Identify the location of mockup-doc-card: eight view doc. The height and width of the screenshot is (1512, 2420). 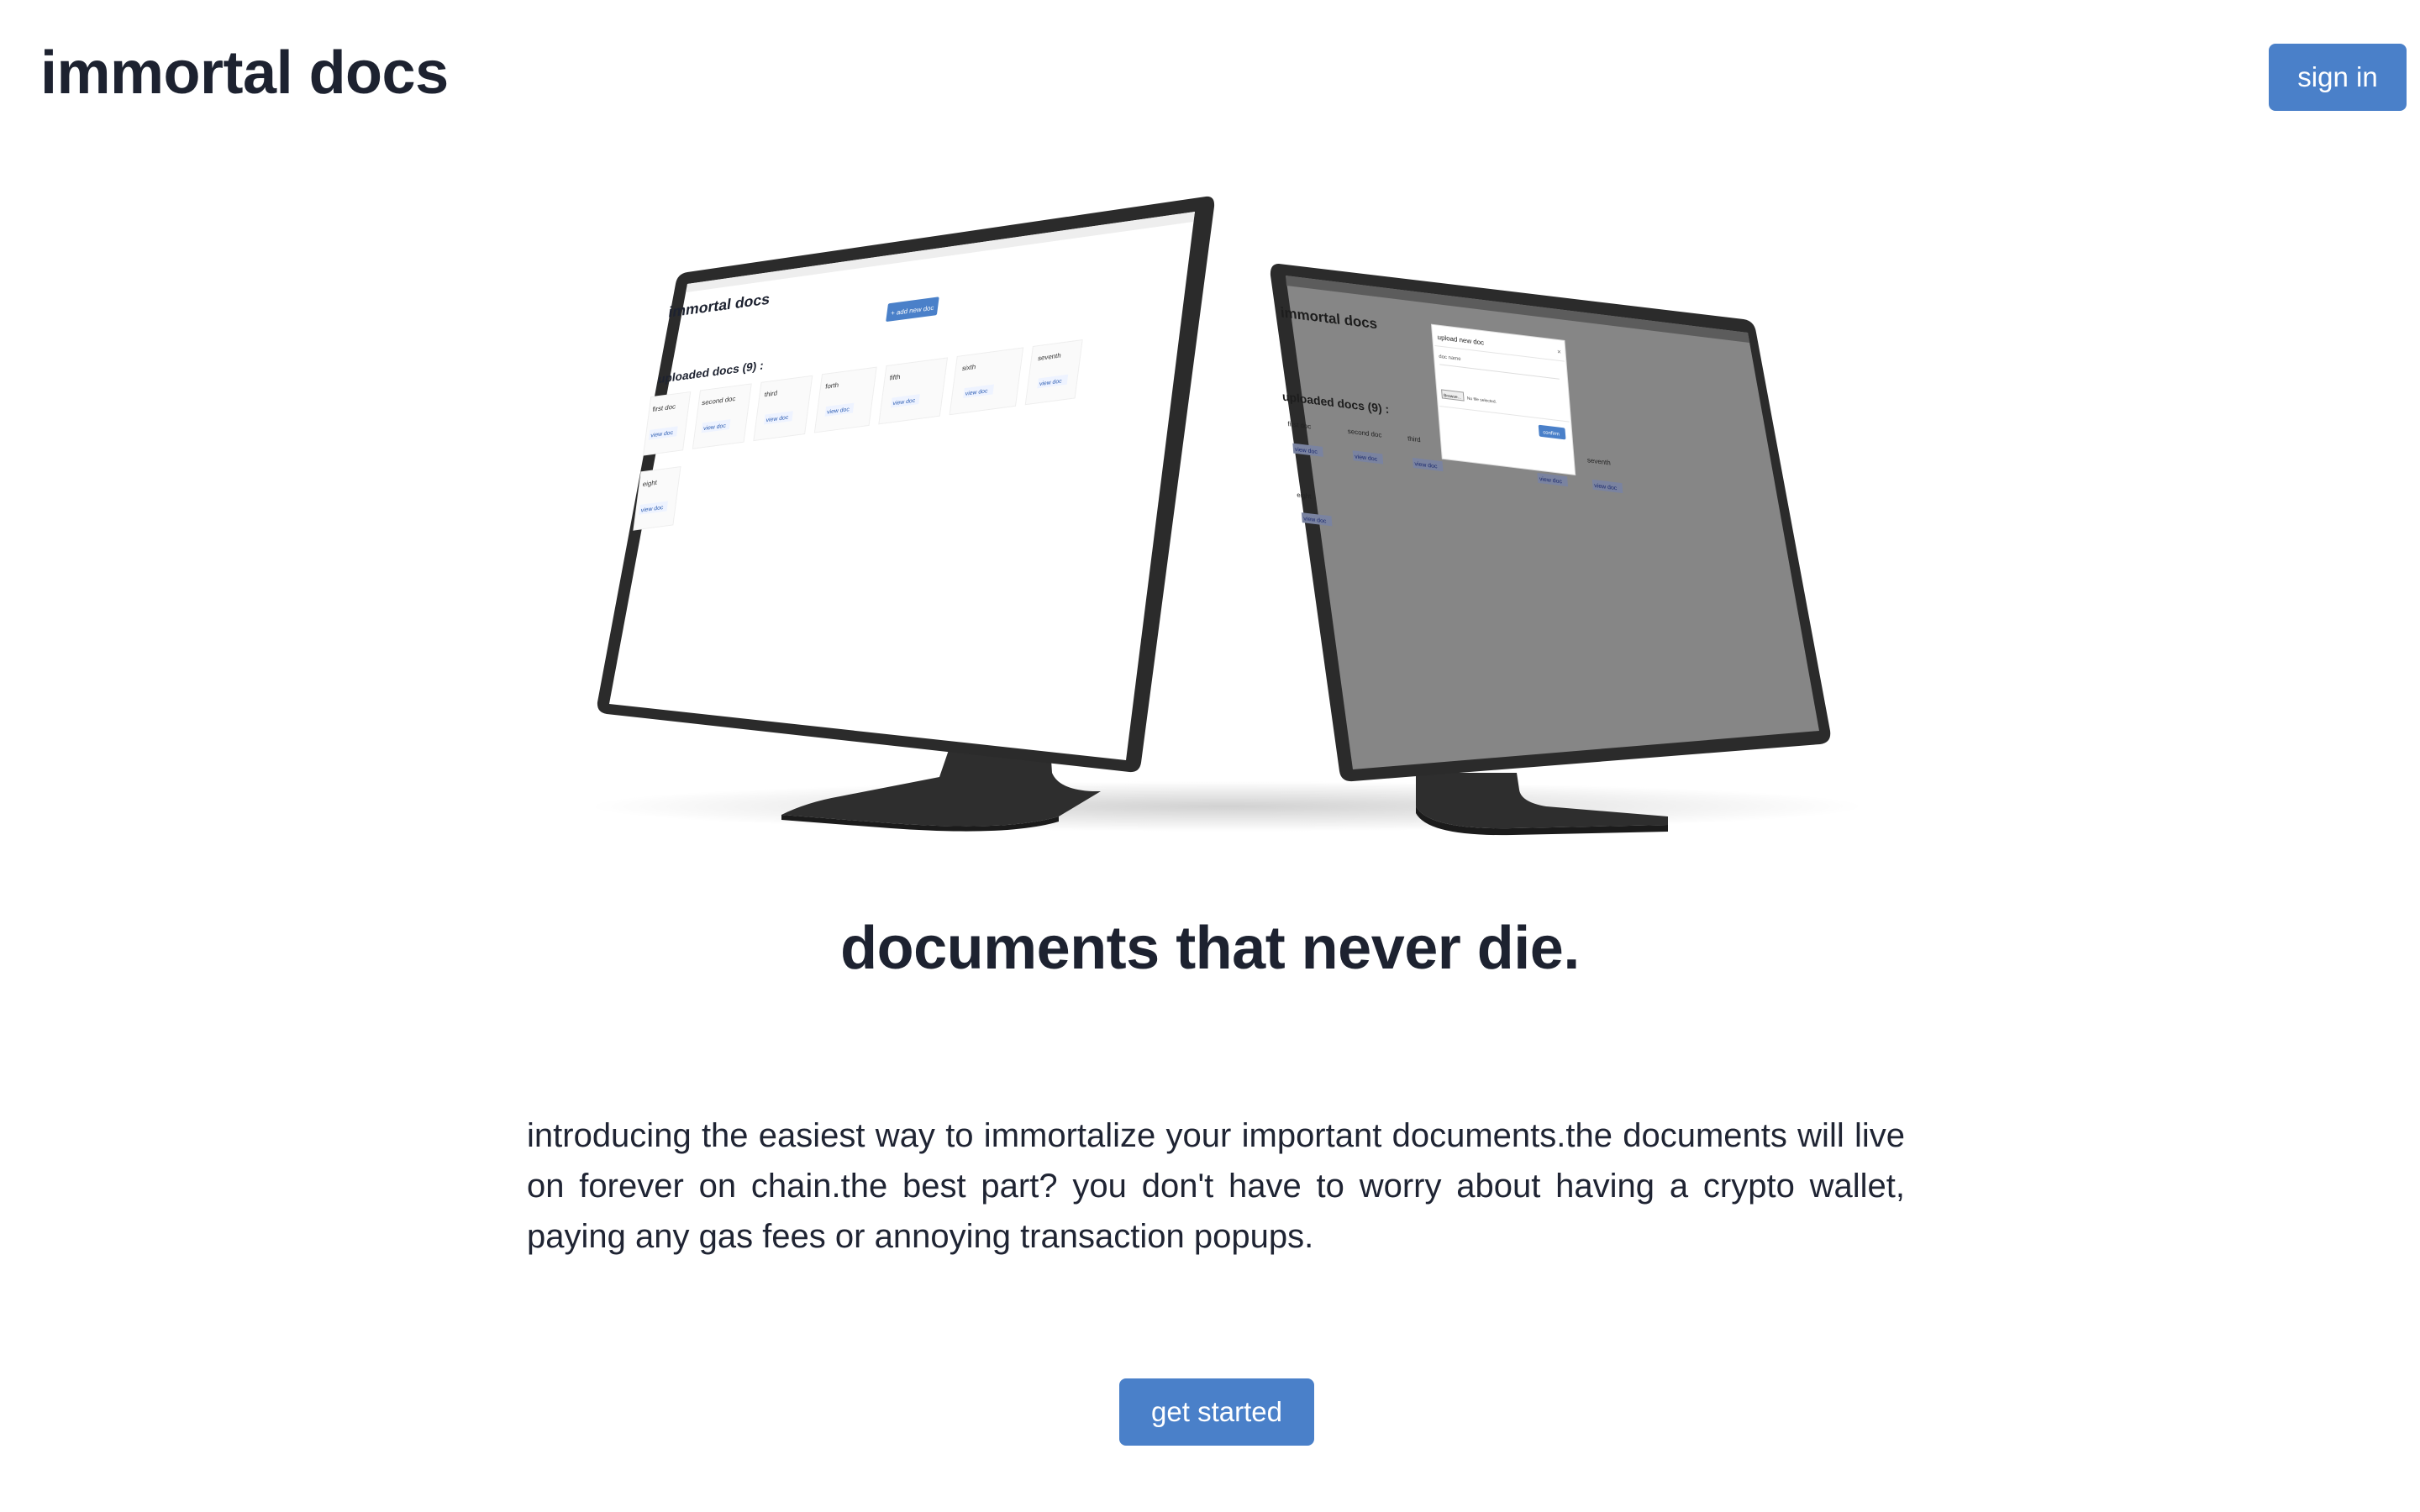
(657, 498).